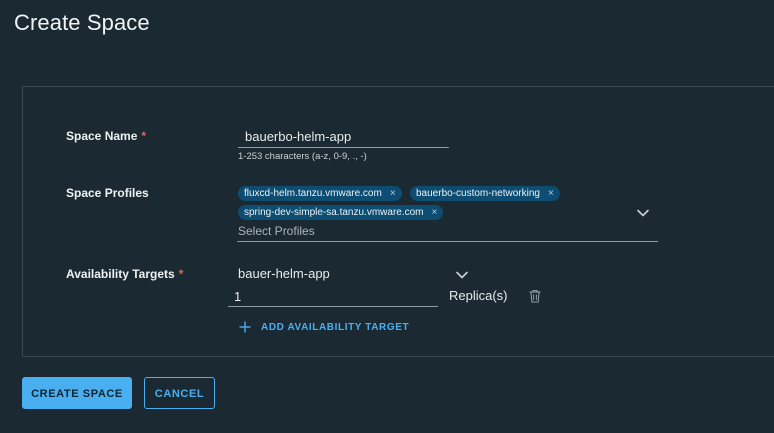  What do you see at coordinates (355, 275) in the screenshot?
I see `availability-target-select: bauer-helm-app` at bounding box center [355, 275].